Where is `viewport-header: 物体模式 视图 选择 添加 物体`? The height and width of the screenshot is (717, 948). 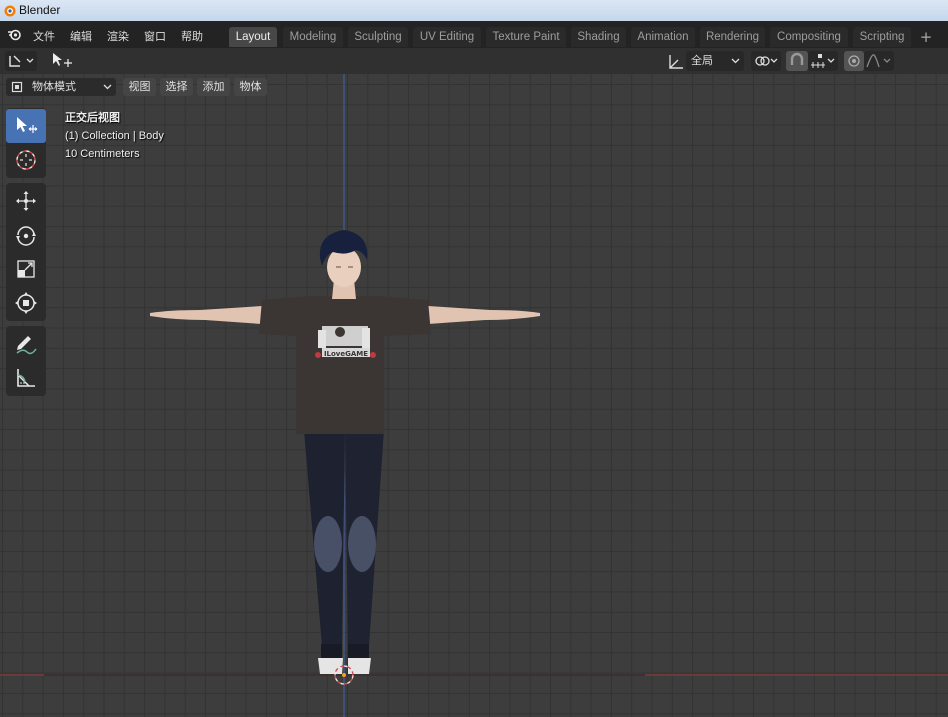 viewport-header: 物体模式 视图 选择 添加 物体 is located at coordinates (474, 87).